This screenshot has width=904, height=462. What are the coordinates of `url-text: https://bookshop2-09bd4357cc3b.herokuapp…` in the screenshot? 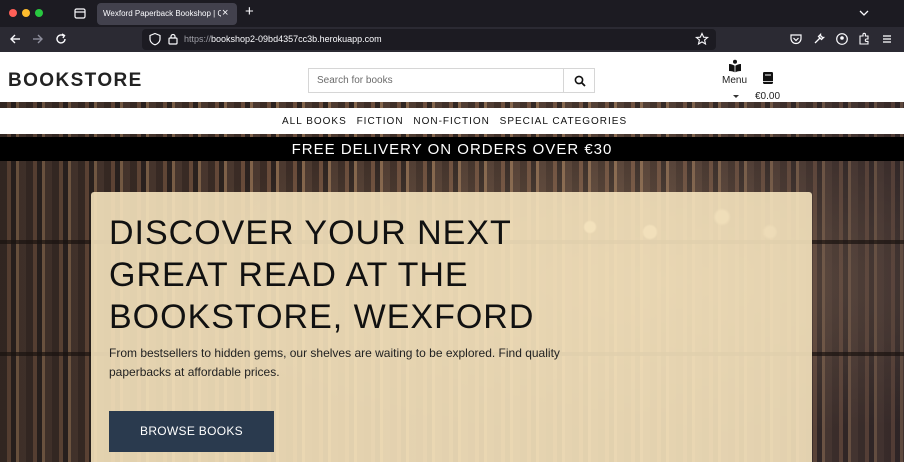 It's located at (283, 39).